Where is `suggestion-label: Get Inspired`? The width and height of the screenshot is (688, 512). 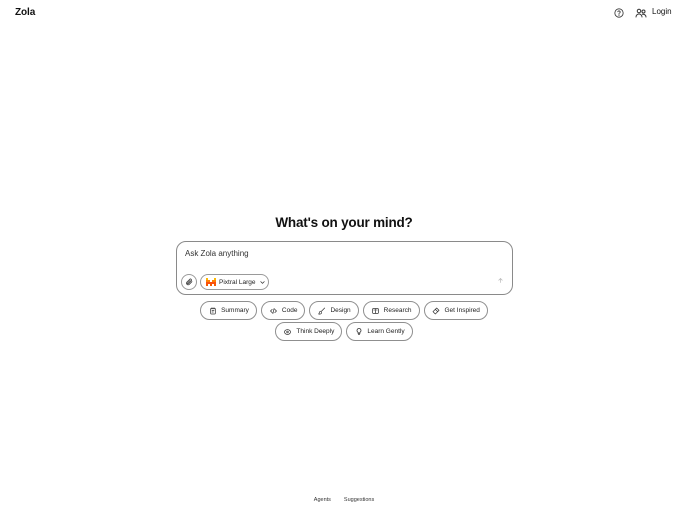
suggestion-label: Get Inspired is located at coordinates (462, 310).